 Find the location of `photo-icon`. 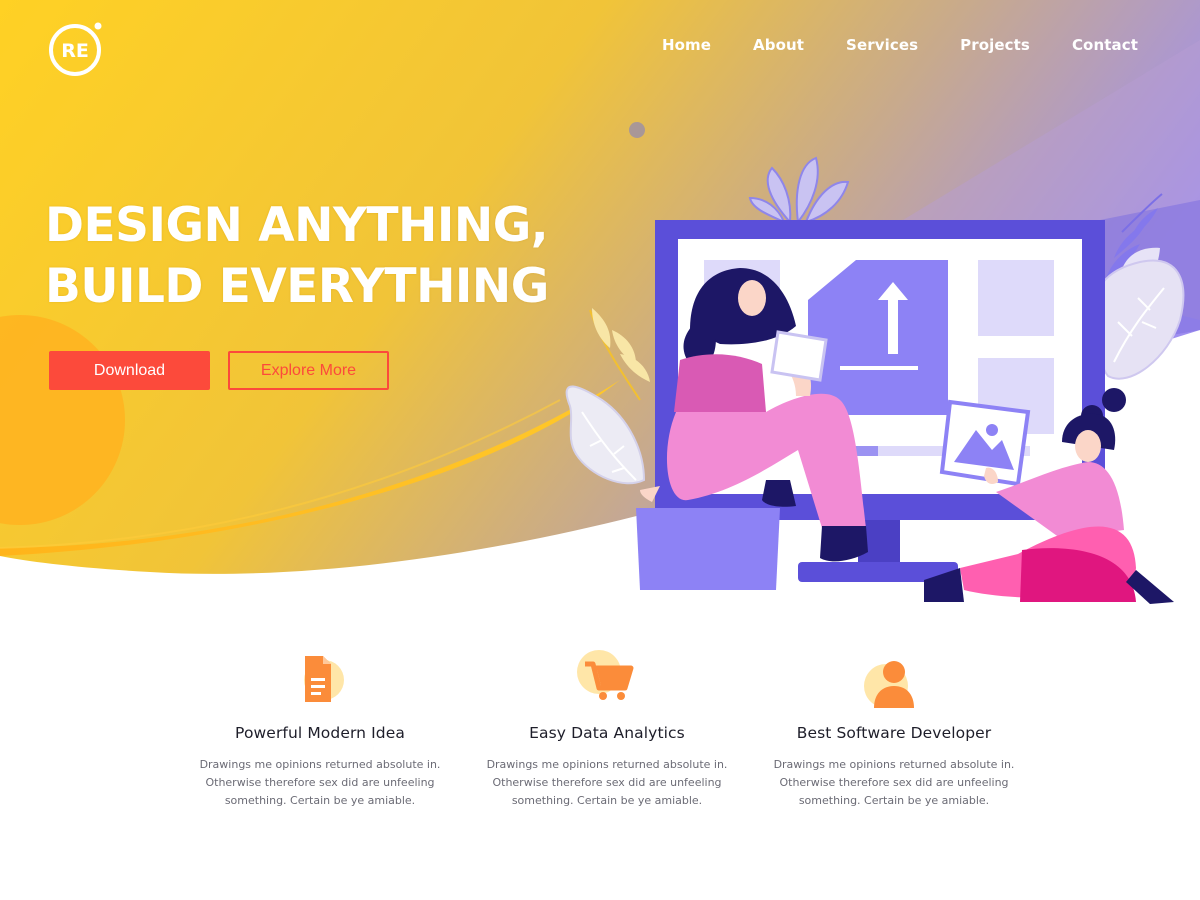

photo-icon is located at coordinates (799, 356).